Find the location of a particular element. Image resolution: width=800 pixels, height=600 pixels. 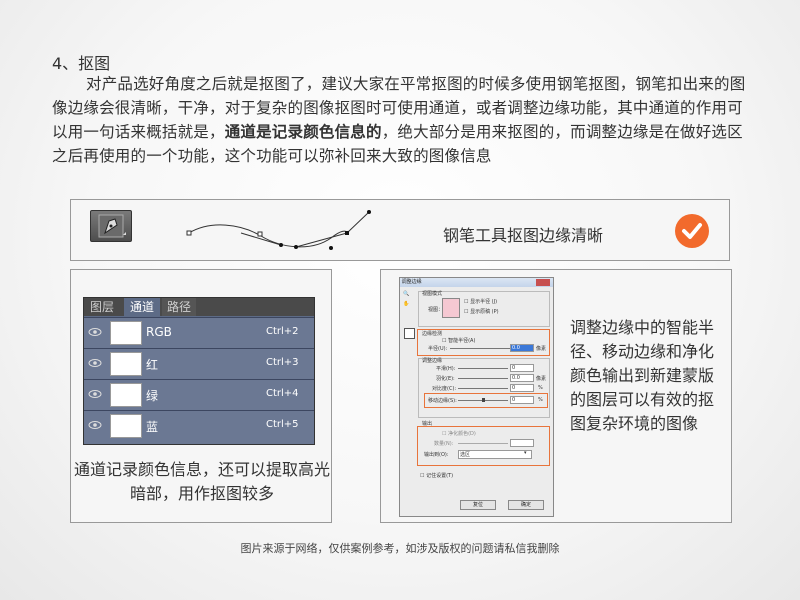

feather-label: 羽化(E): is located at coordinates (445, 379).